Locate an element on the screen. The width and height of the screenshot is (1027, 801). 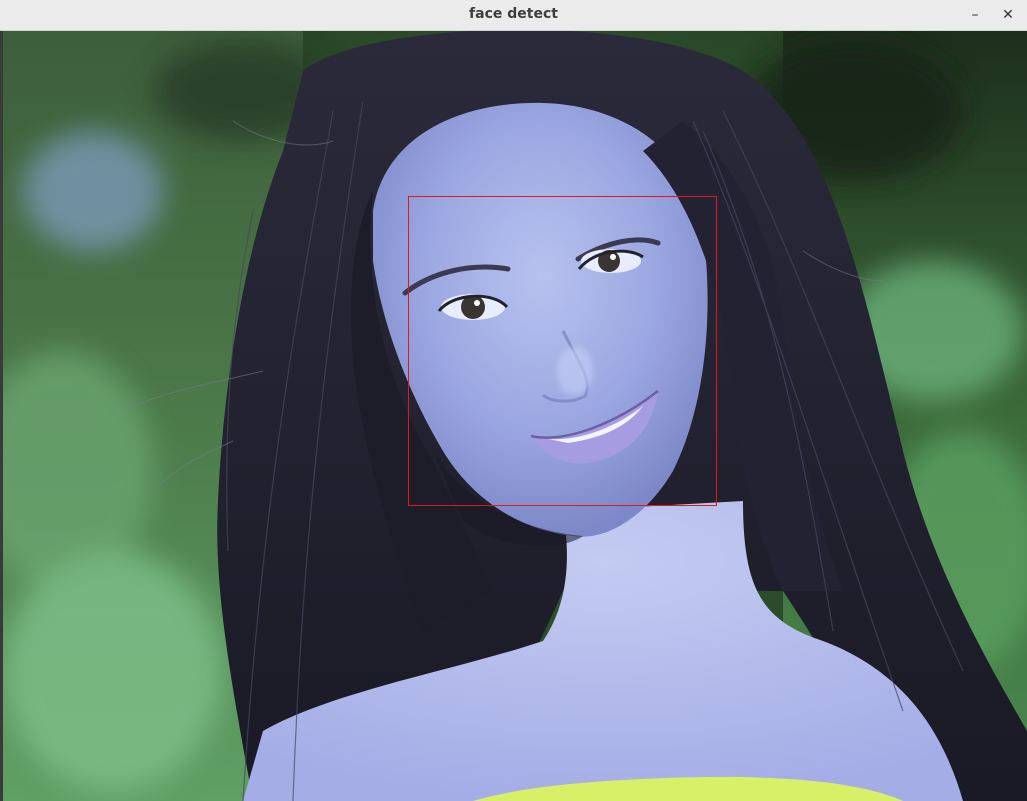
close-icon: ✕ is located at coordinates (1008, 15).